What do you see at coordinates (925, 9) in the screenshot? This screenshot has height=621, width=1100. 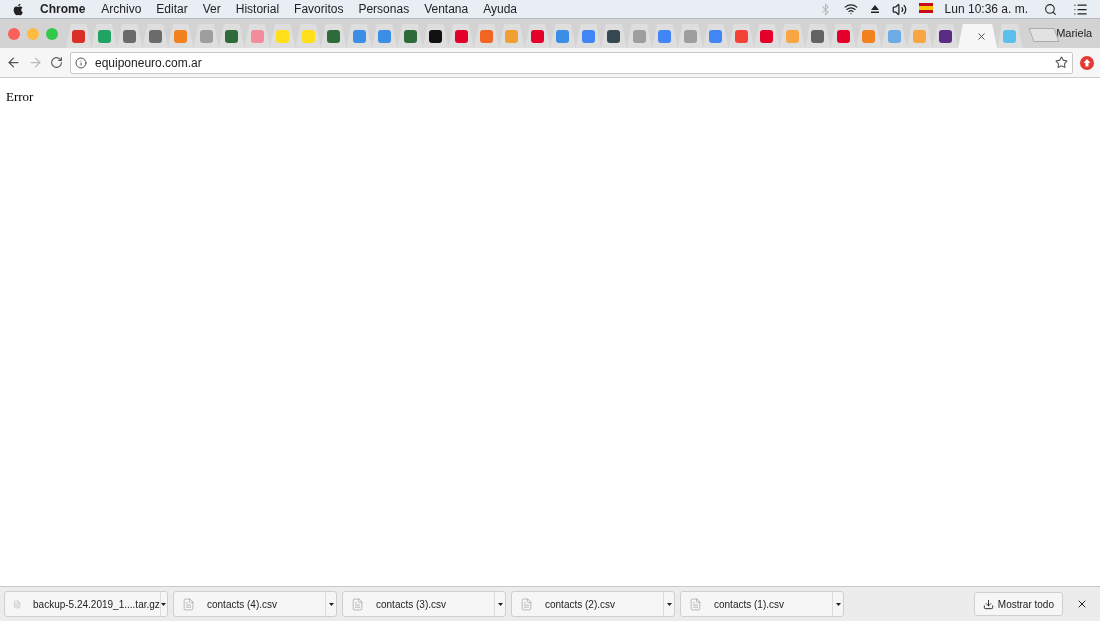 I see `flag-icon` at bounding box center [925, 9].